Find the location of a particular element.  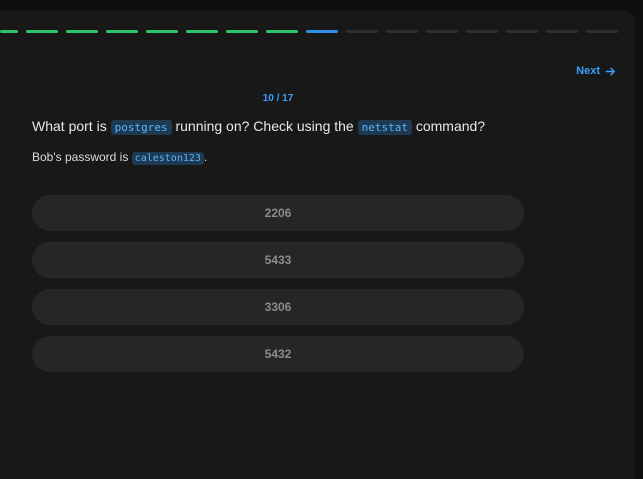

progress-bar is located at coordinates (309, 31).